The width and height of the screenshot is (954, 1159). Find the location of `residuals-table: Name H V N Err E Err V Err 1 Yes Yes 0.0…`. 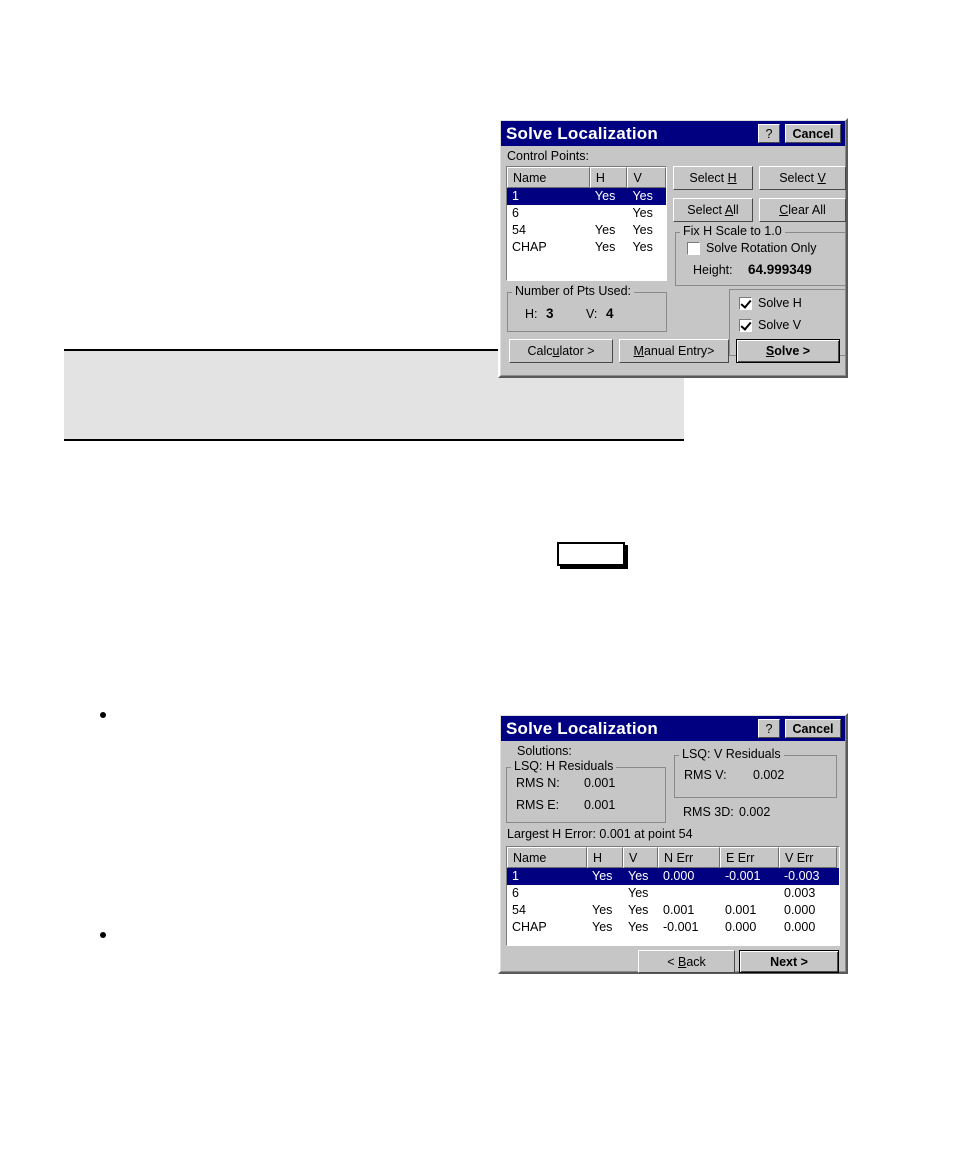

residuals-table: Name H V N Err E Err V Err 1 Yes Yes 0.0… is located at coordinates (673, 896).